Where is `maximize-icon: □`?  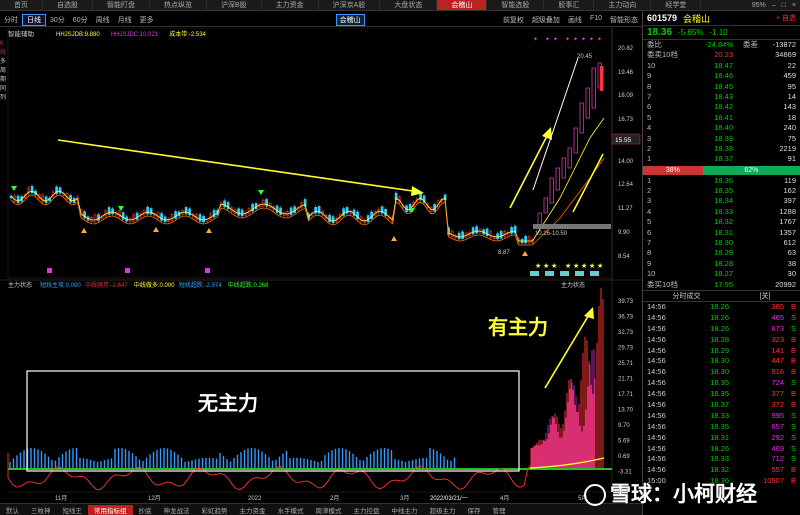 maximize-icon: □ is located at coordinates (784, 5).